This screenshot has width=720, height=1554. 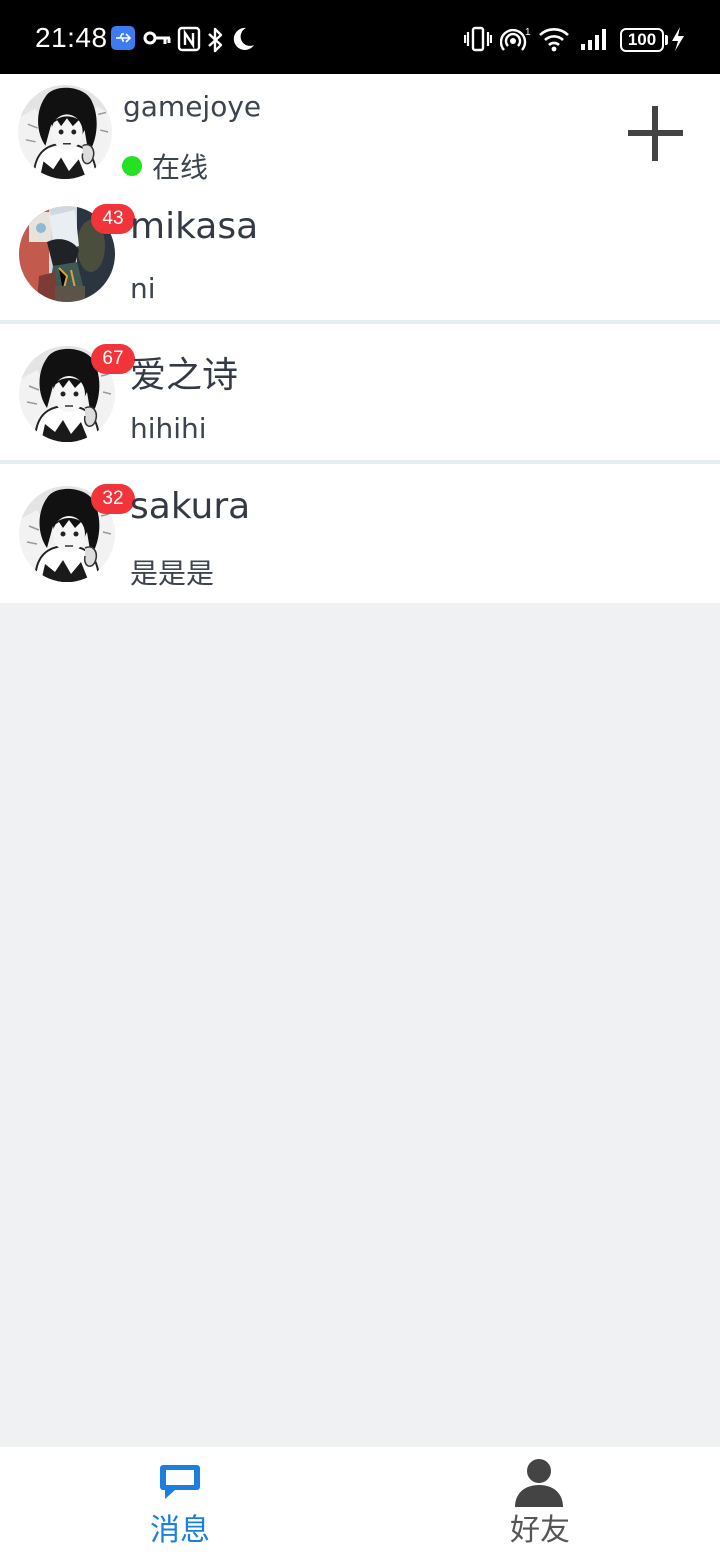 I want to click on chat-last-message: ni, so click(x=143, y=288).